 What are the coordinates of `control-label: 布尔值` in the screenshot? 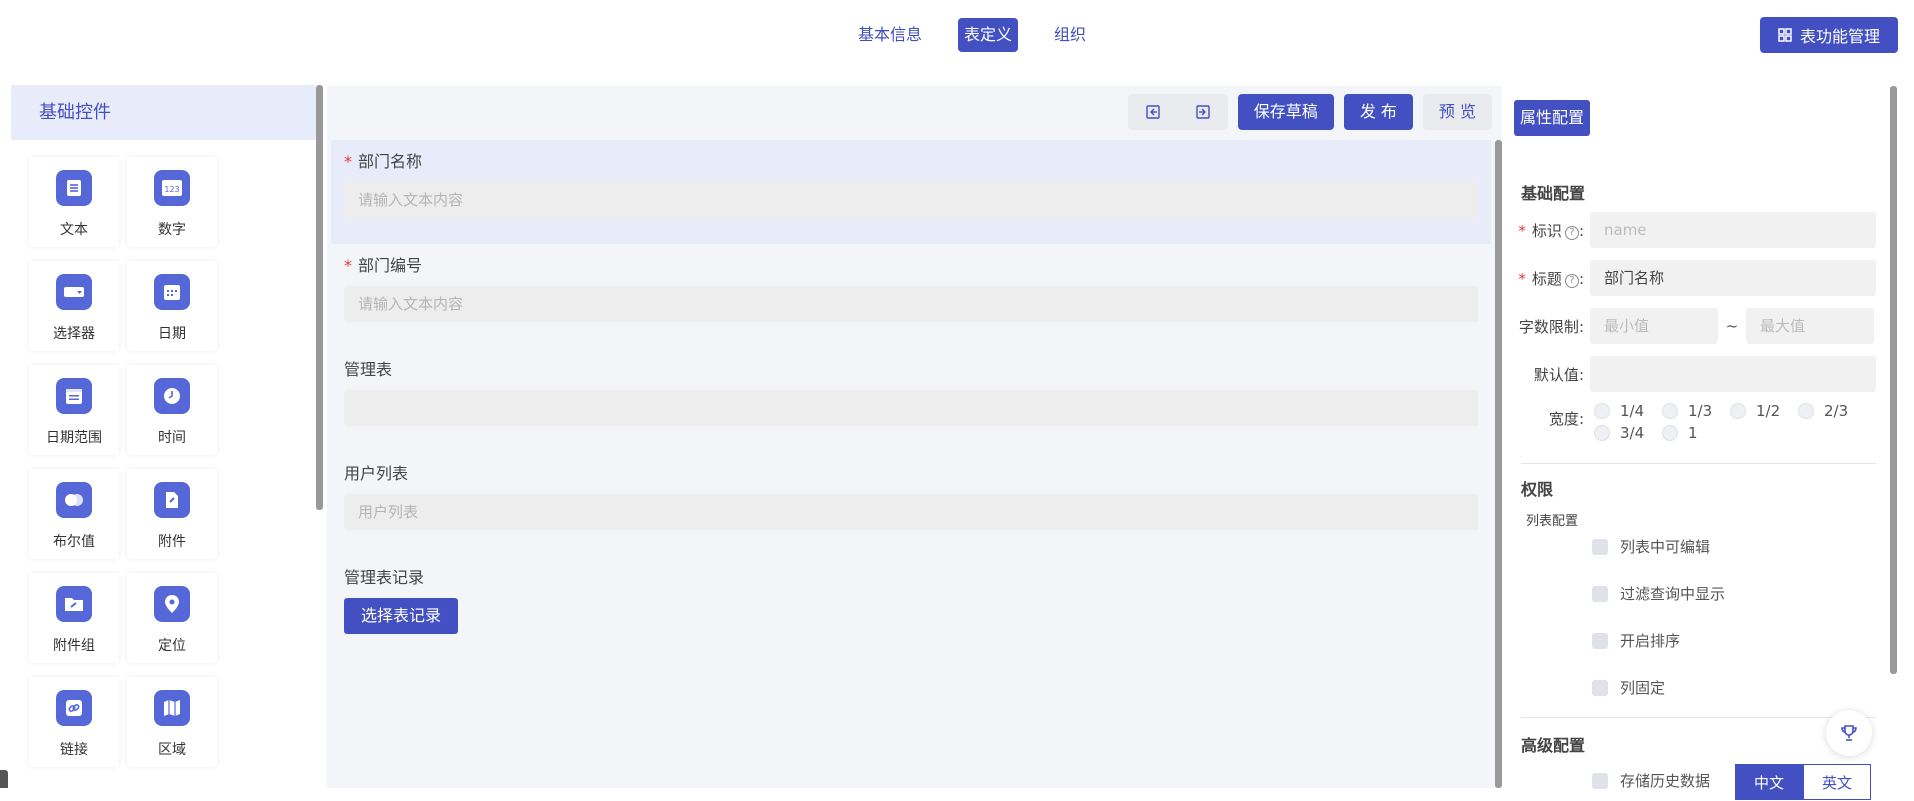 It's located at (74, 542).